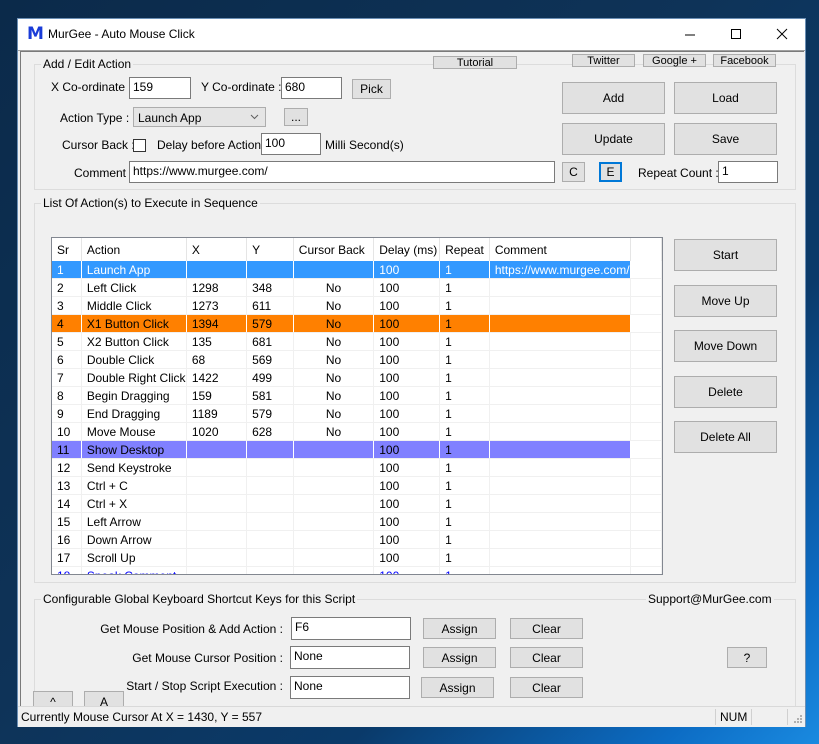 The height and width of the screenshot is (744, 819). Describe the element at coordinates (357, 485) in the screenshot. I see `table-row: 13 Ctrl + C 100 1` at that location.